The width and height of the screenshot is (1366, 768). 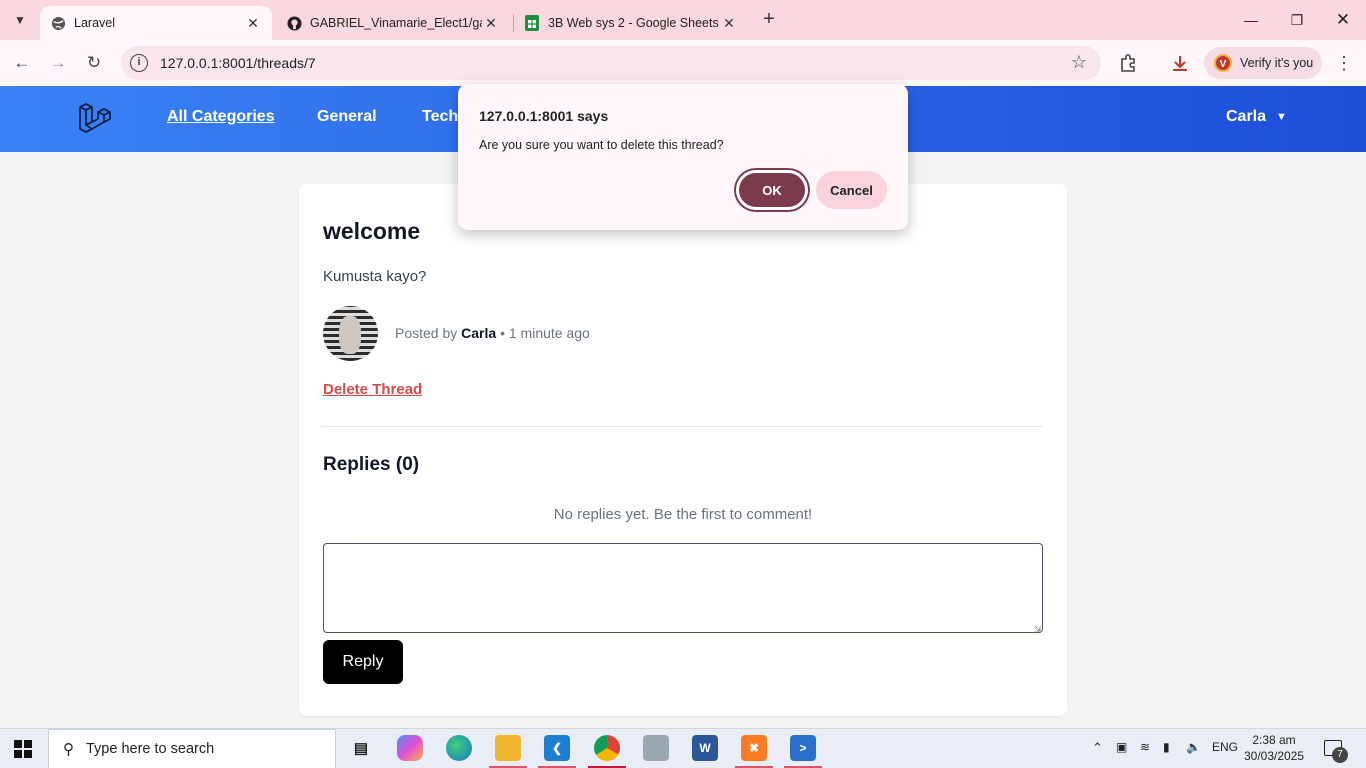 I want to click on reply-button: Reply, so click(x=363, y=662).